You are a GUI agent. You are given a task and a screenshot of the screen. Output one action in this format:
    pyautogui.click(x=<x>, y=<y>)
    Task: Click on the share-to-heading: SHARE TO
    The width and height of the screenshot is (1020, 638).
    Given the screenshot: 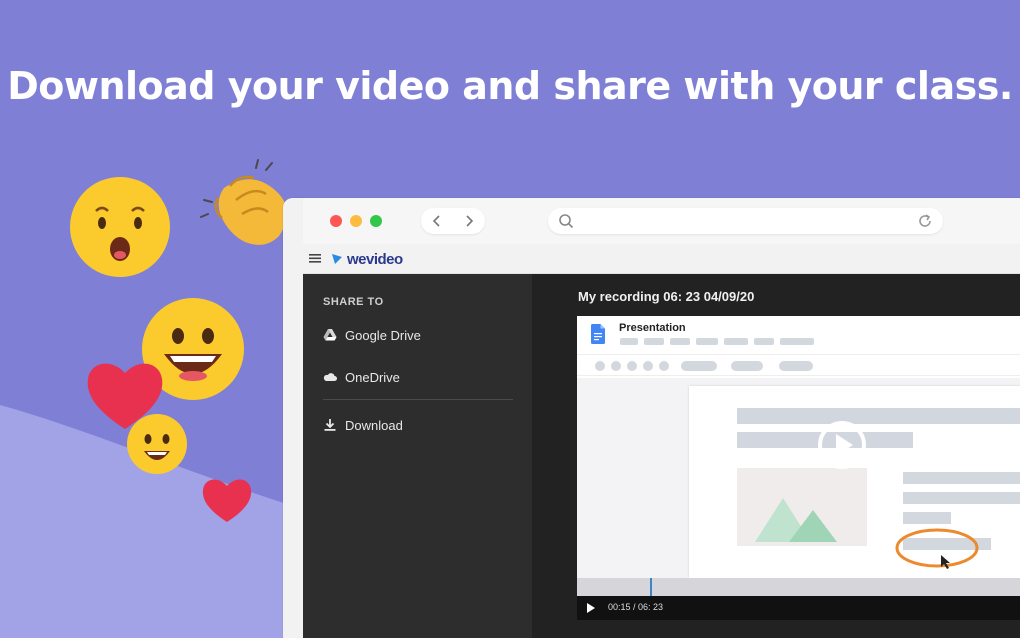 What is the action you would take?
    pyautogui.click(x=353, y=302)
    